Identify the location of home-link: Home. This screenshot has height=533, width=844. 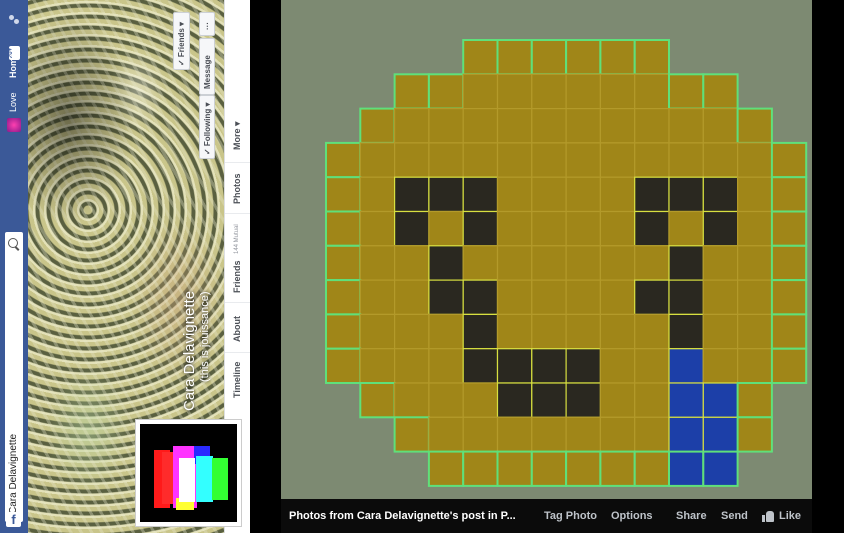
(13, 65).